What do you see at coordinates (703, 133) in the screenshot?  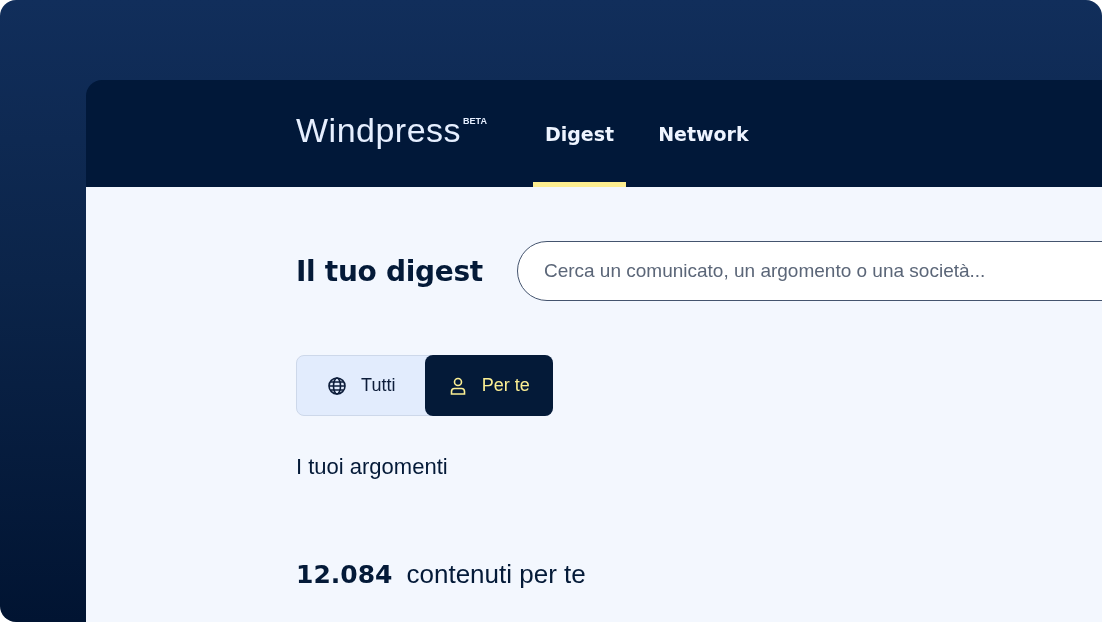 I see `nav-tab: Network` at bounding box center [703, 133].